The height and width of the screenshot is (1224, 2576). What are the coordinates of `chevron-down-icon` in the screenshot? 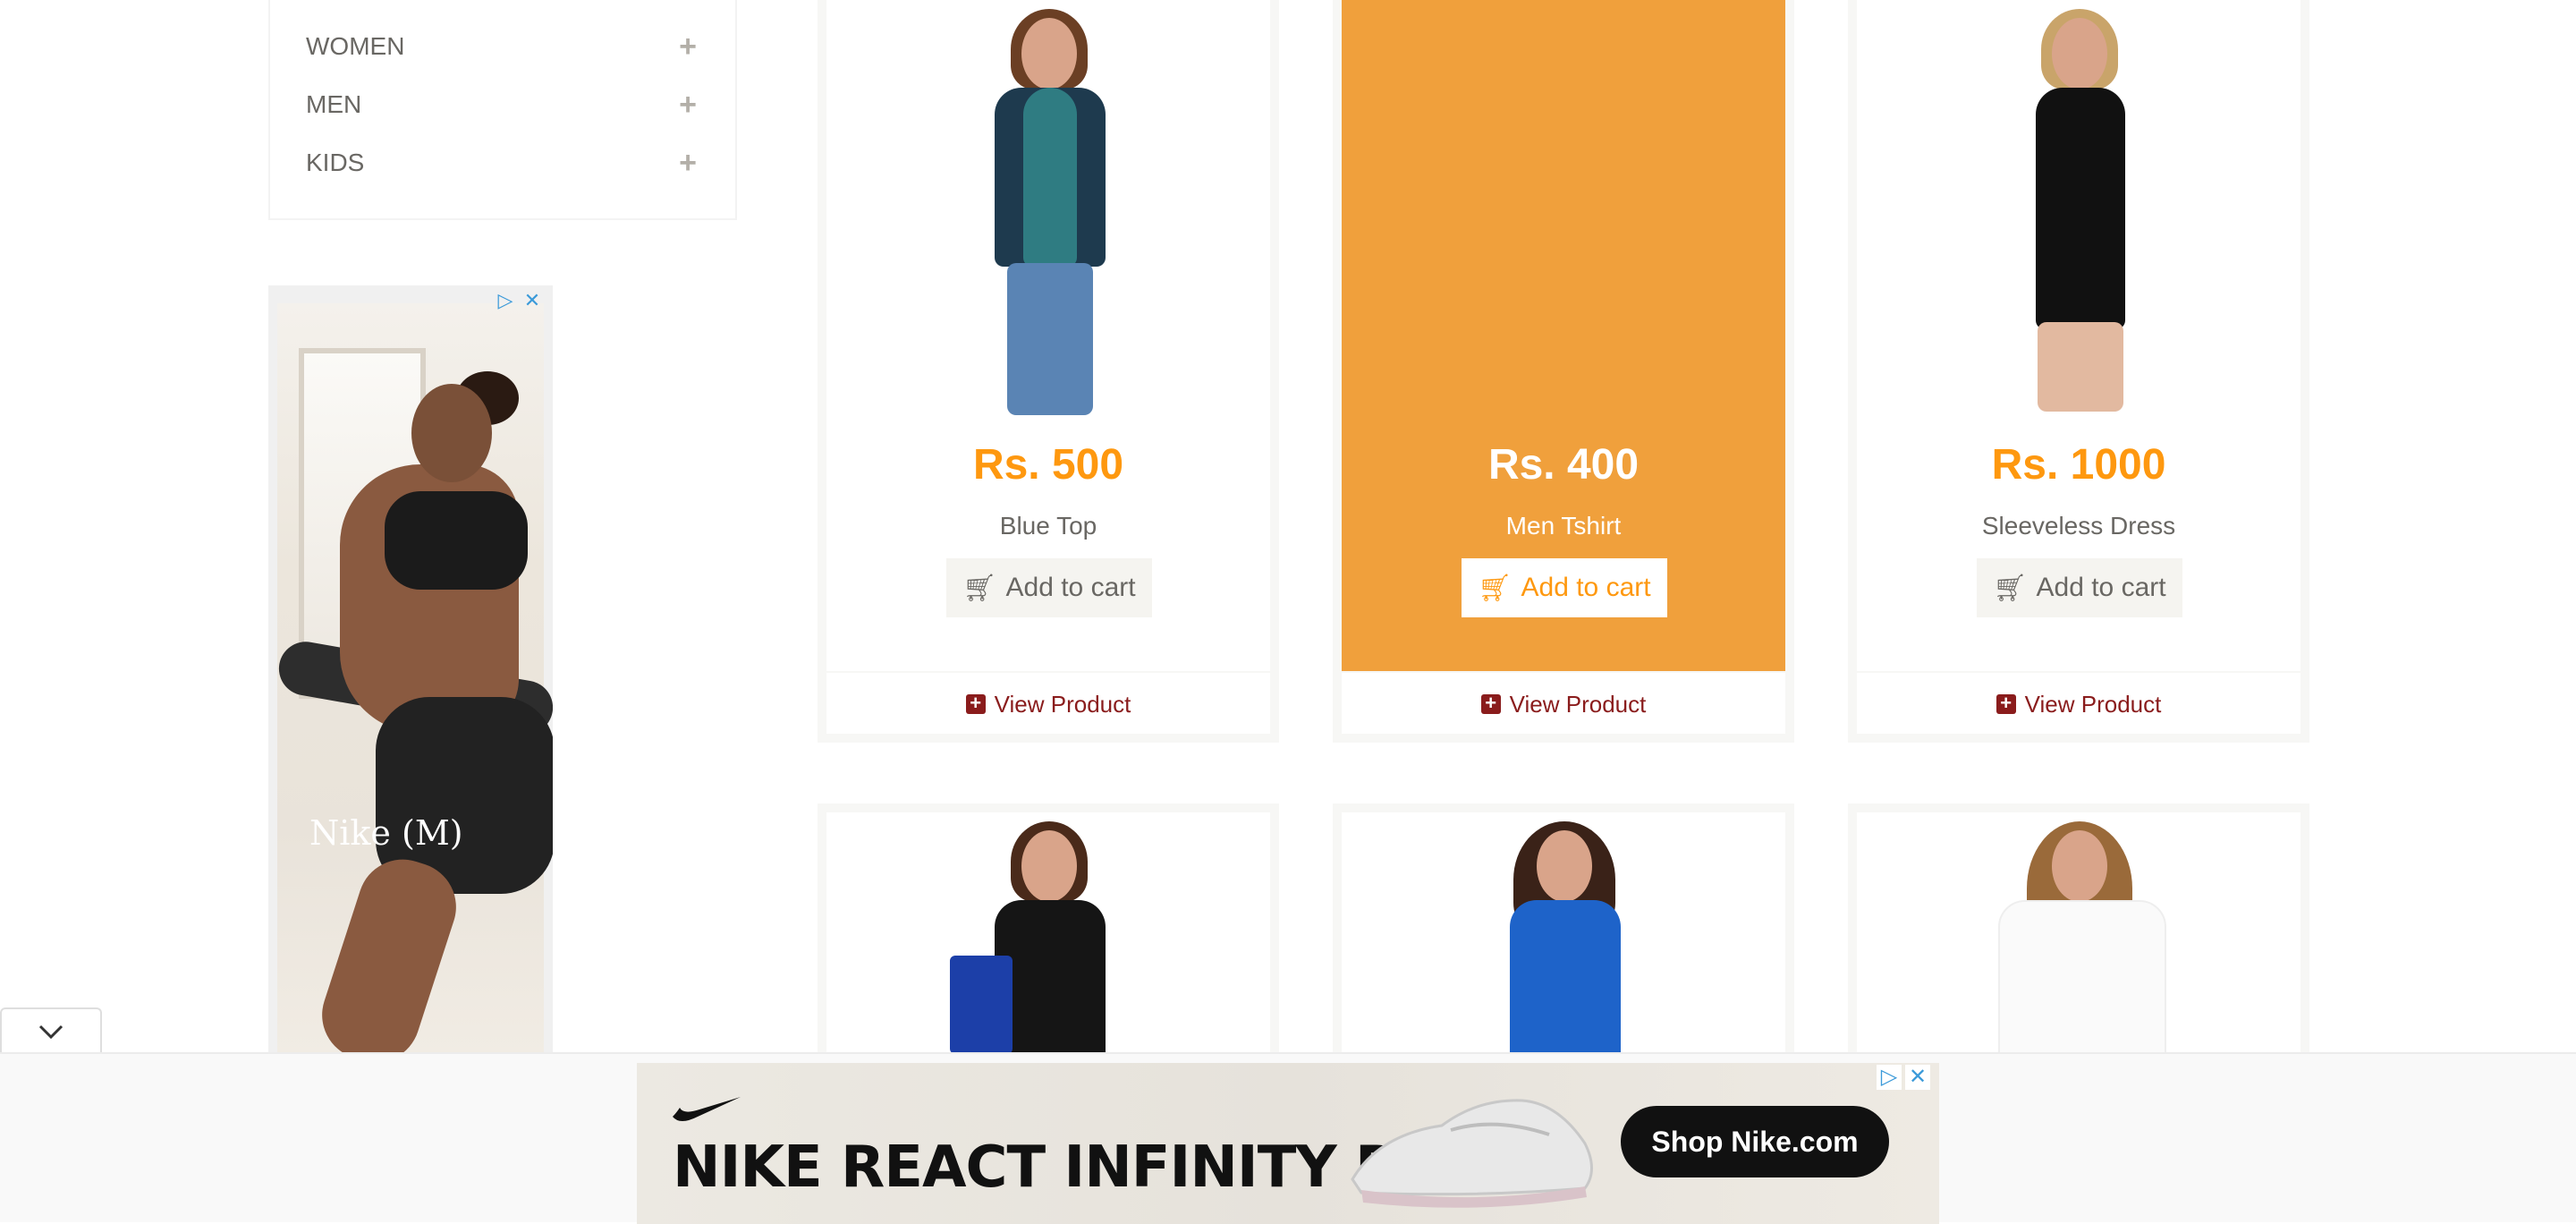 It's located at (51, 1032).